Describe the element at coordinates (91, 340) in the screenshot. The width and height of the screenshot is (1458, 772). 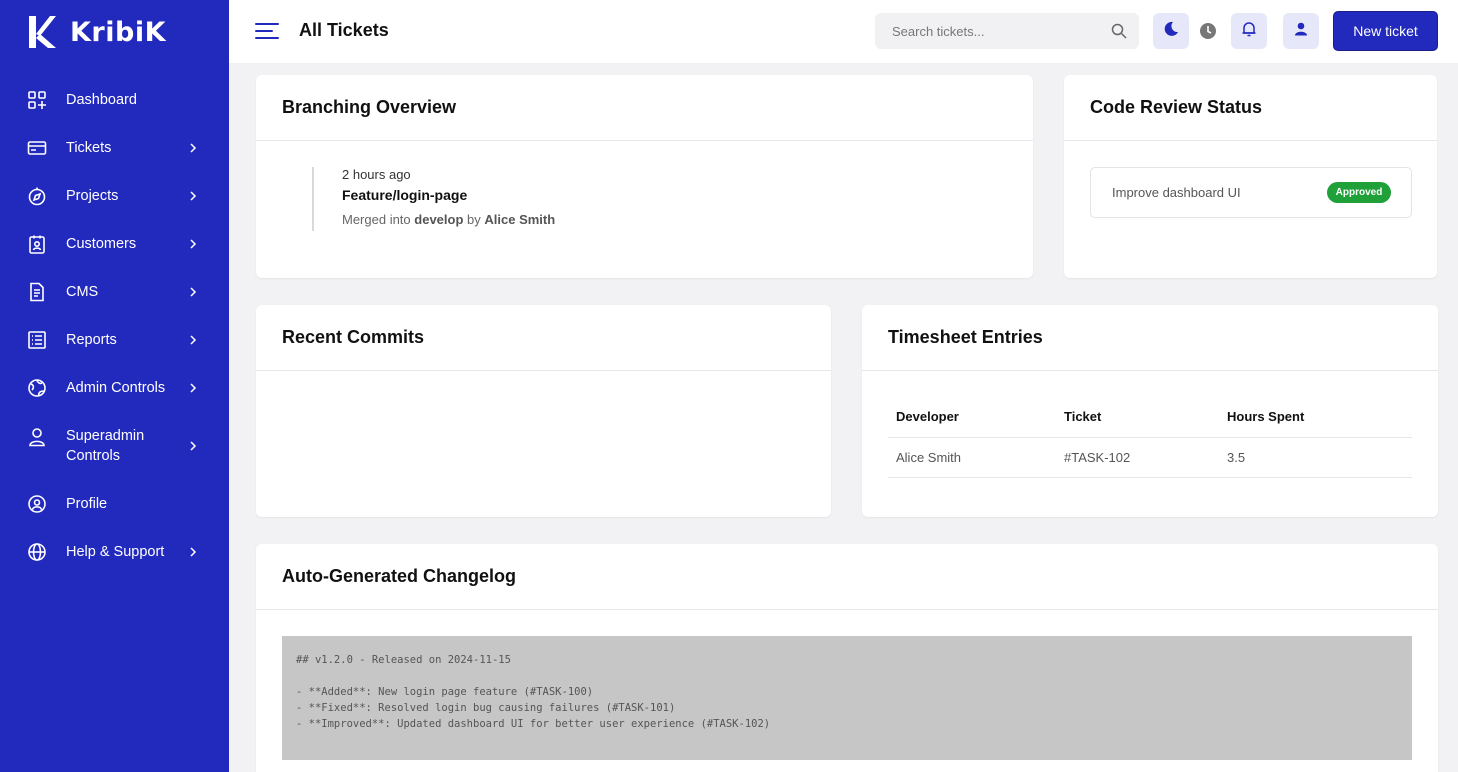
I see `sidebar-item-label: Reports` at that location.